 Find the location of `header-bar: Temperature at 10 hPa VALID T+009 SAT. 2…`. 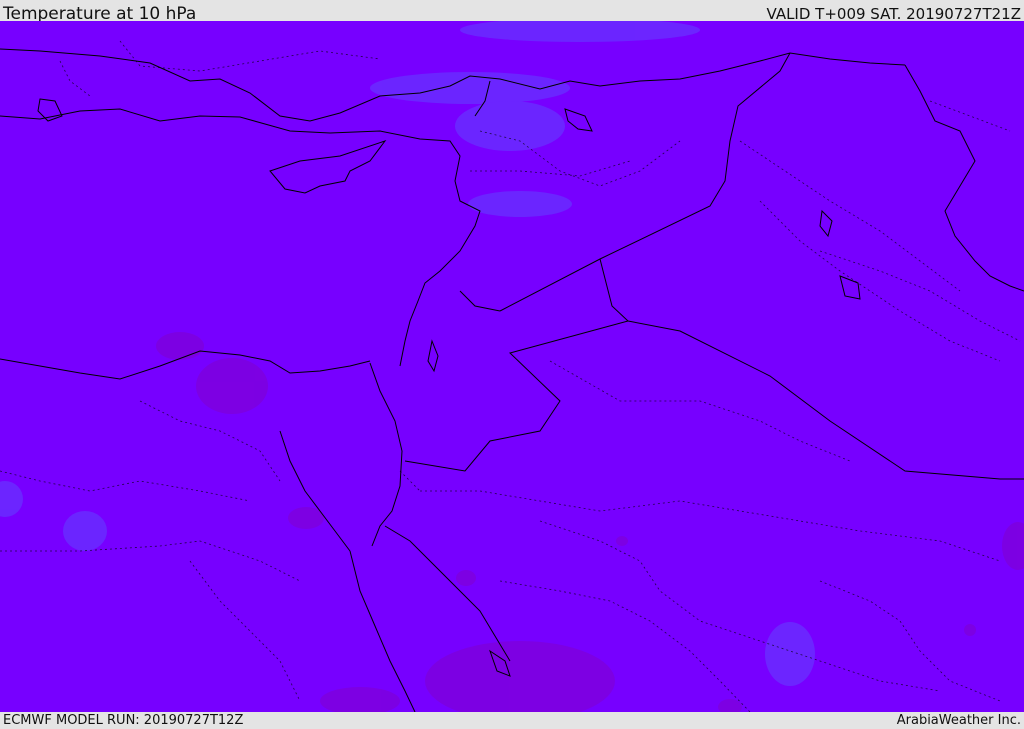

header-bar: Temperature at 10 hPa VALID T+009 SAT. 2… is located at coordinates (512, 12).